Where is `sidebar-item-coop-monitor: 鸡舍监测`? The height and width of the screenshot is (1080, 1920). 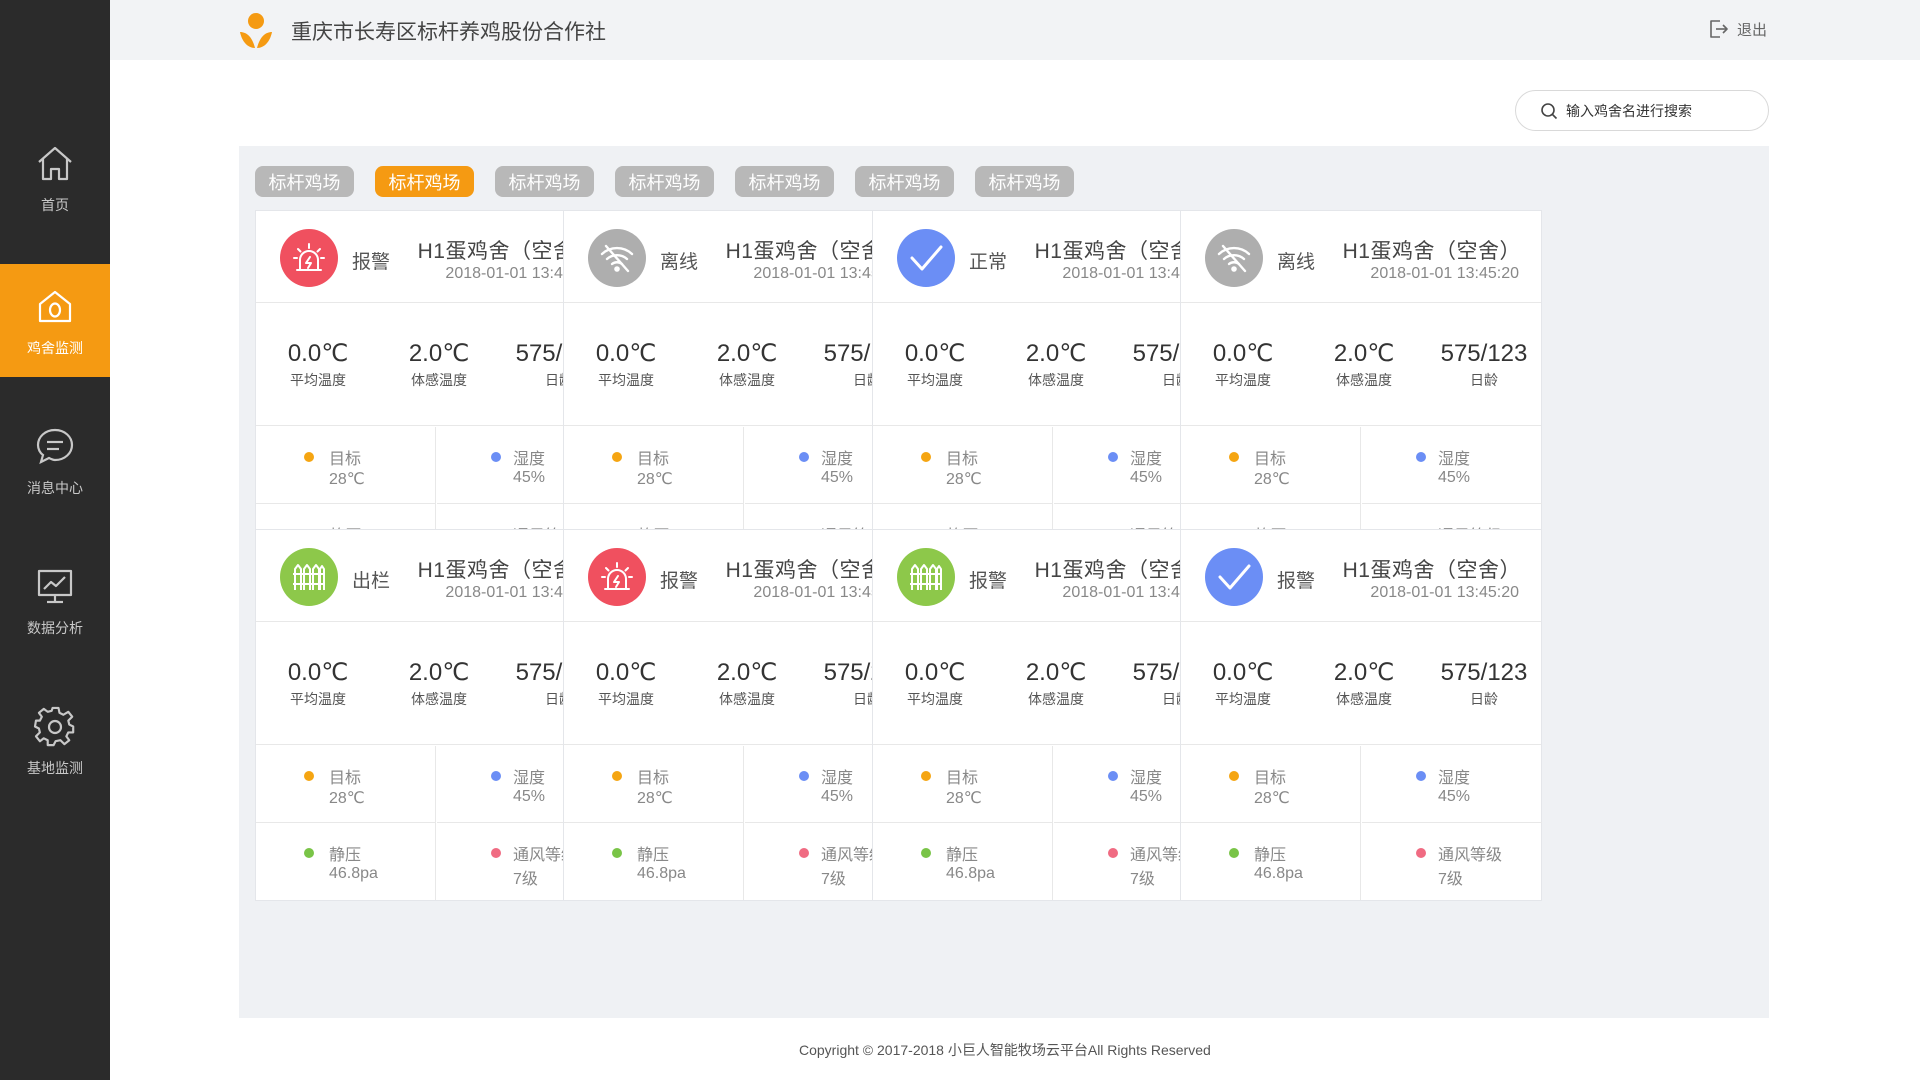 sidebar-item-coop-monitor: 鸡舍监测 is located at coordinates (55, 320).